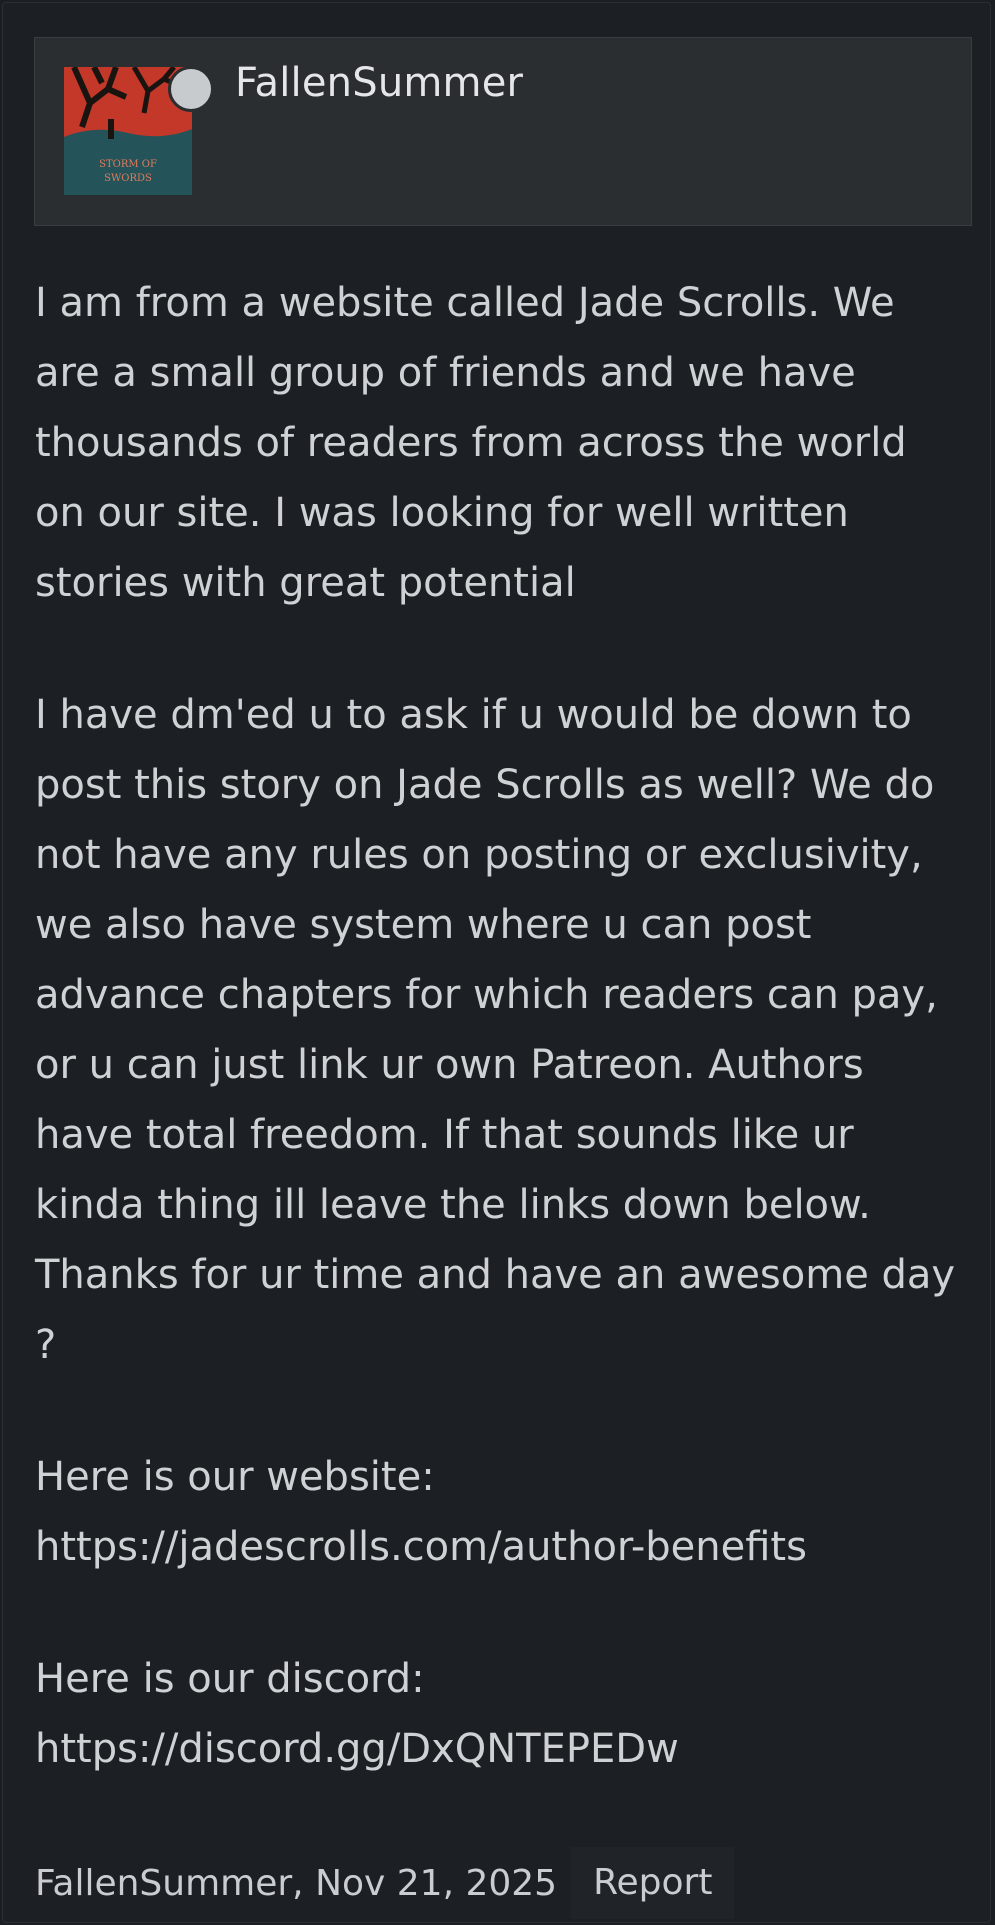 The height and width of the screenshot is (1925, 995). I want to click on online-status-icon, so click(191, 89).